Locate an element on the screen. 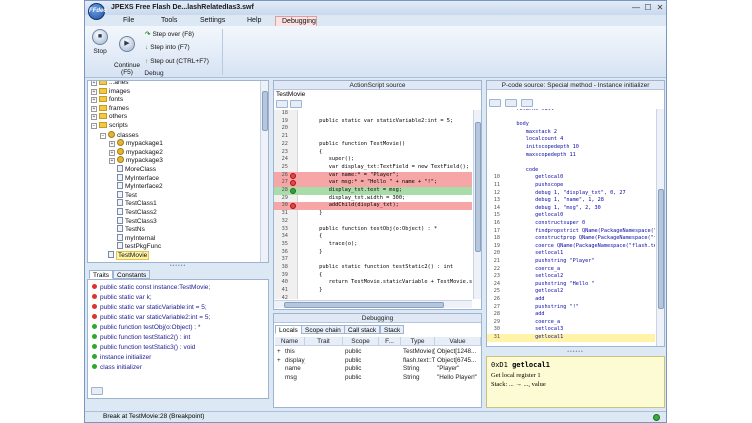 The width and height of the screenshot is (752, 423). trait-item: class initializer is located at coordinates (117, 368).